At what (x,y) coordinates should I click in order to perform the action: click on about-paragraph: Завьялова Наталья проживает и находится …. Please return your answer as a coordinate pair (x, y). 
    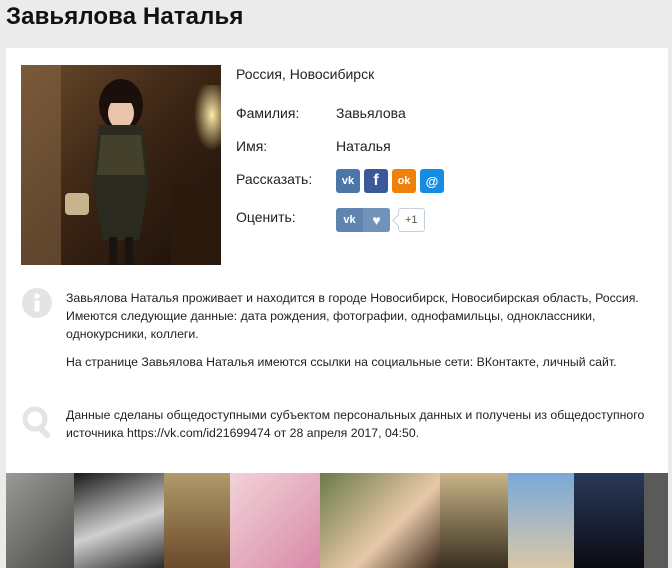
    Looking at the image, I should click on (352, 316).